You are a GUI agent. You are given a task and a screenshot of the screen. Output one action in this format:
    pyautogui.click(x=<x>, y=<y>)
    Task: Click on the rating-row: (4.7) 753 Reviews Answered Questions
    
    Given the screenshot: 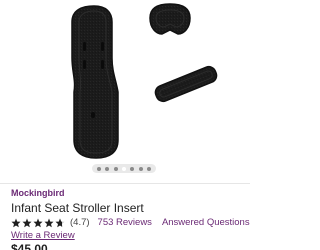 What is the action you would take?
    pyautogui.click(x=130, y=222)
    